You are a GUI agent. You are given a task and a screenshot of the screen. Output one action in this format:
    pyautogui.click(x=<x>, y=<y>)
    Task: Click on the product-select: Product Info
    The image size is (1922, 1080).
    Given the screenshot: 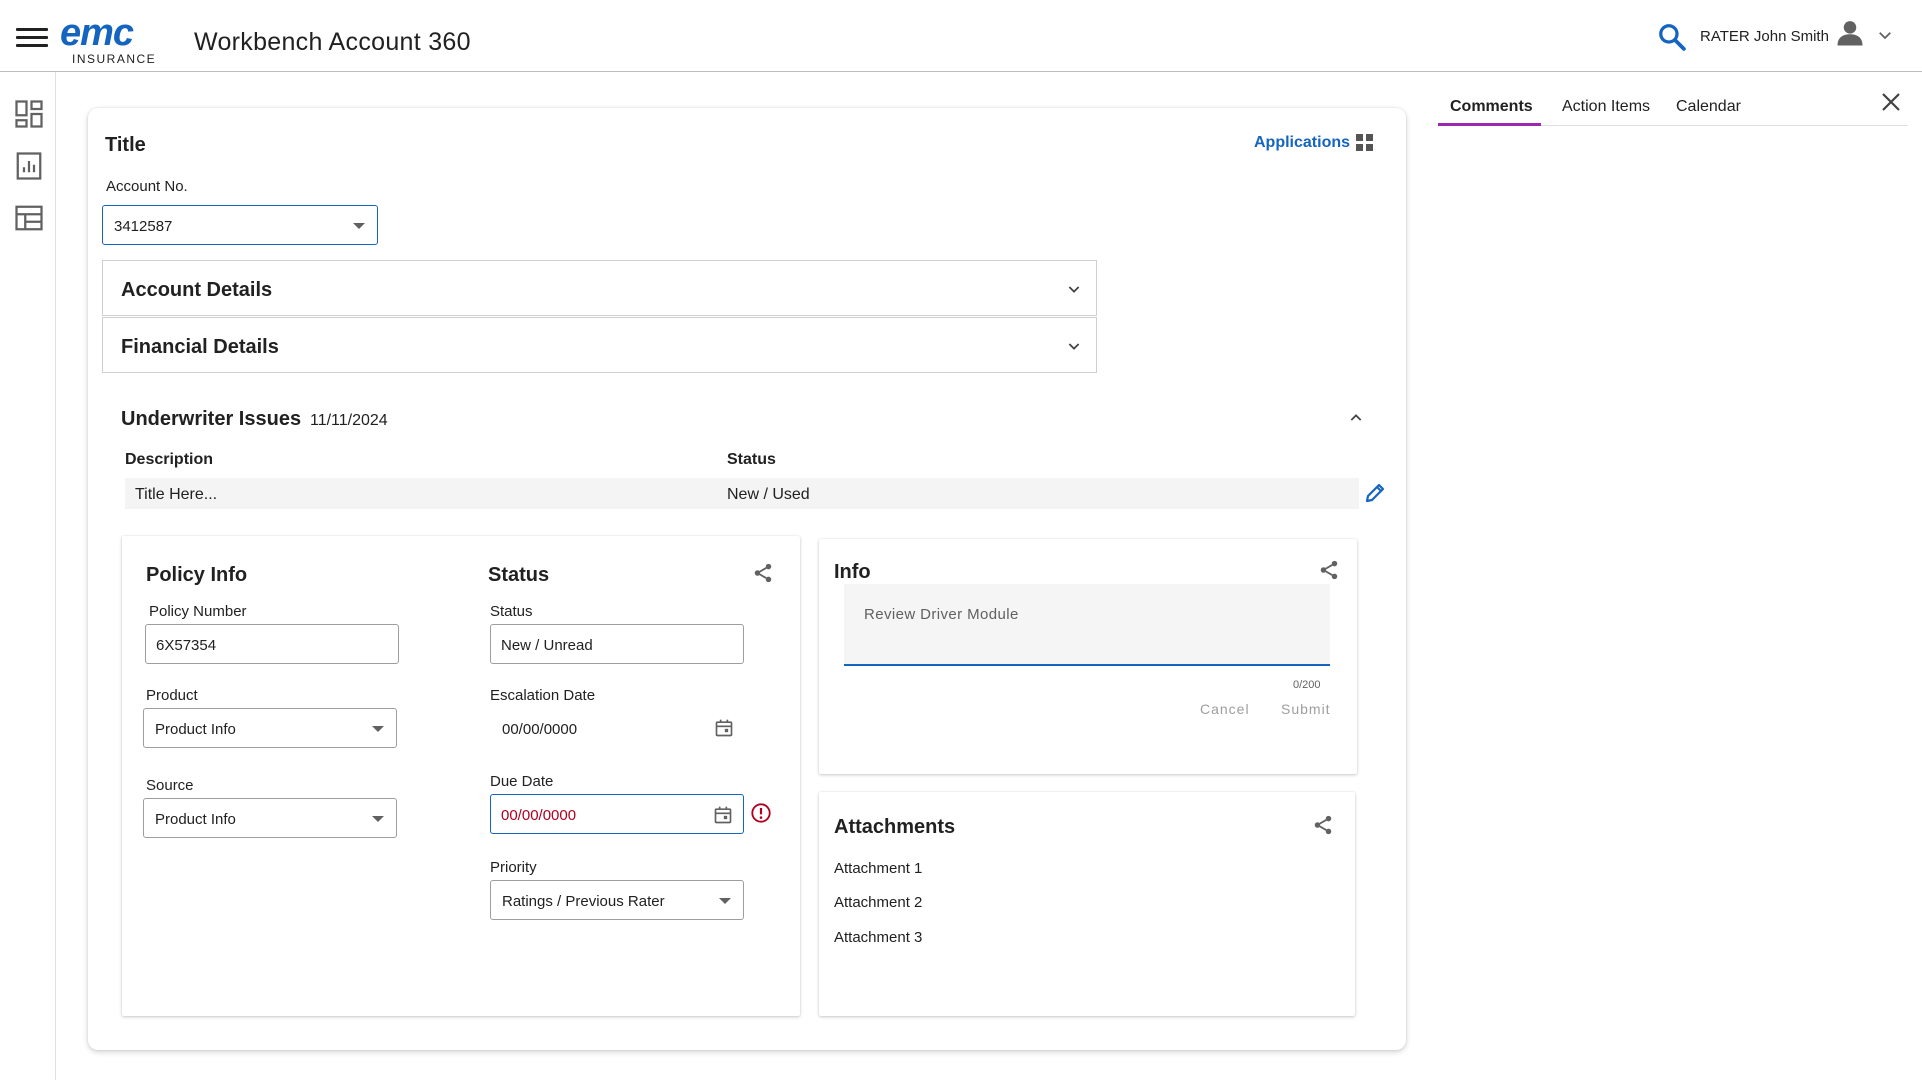 What is the action you would take?
    pyautogui.click(x=270, y=728)
    